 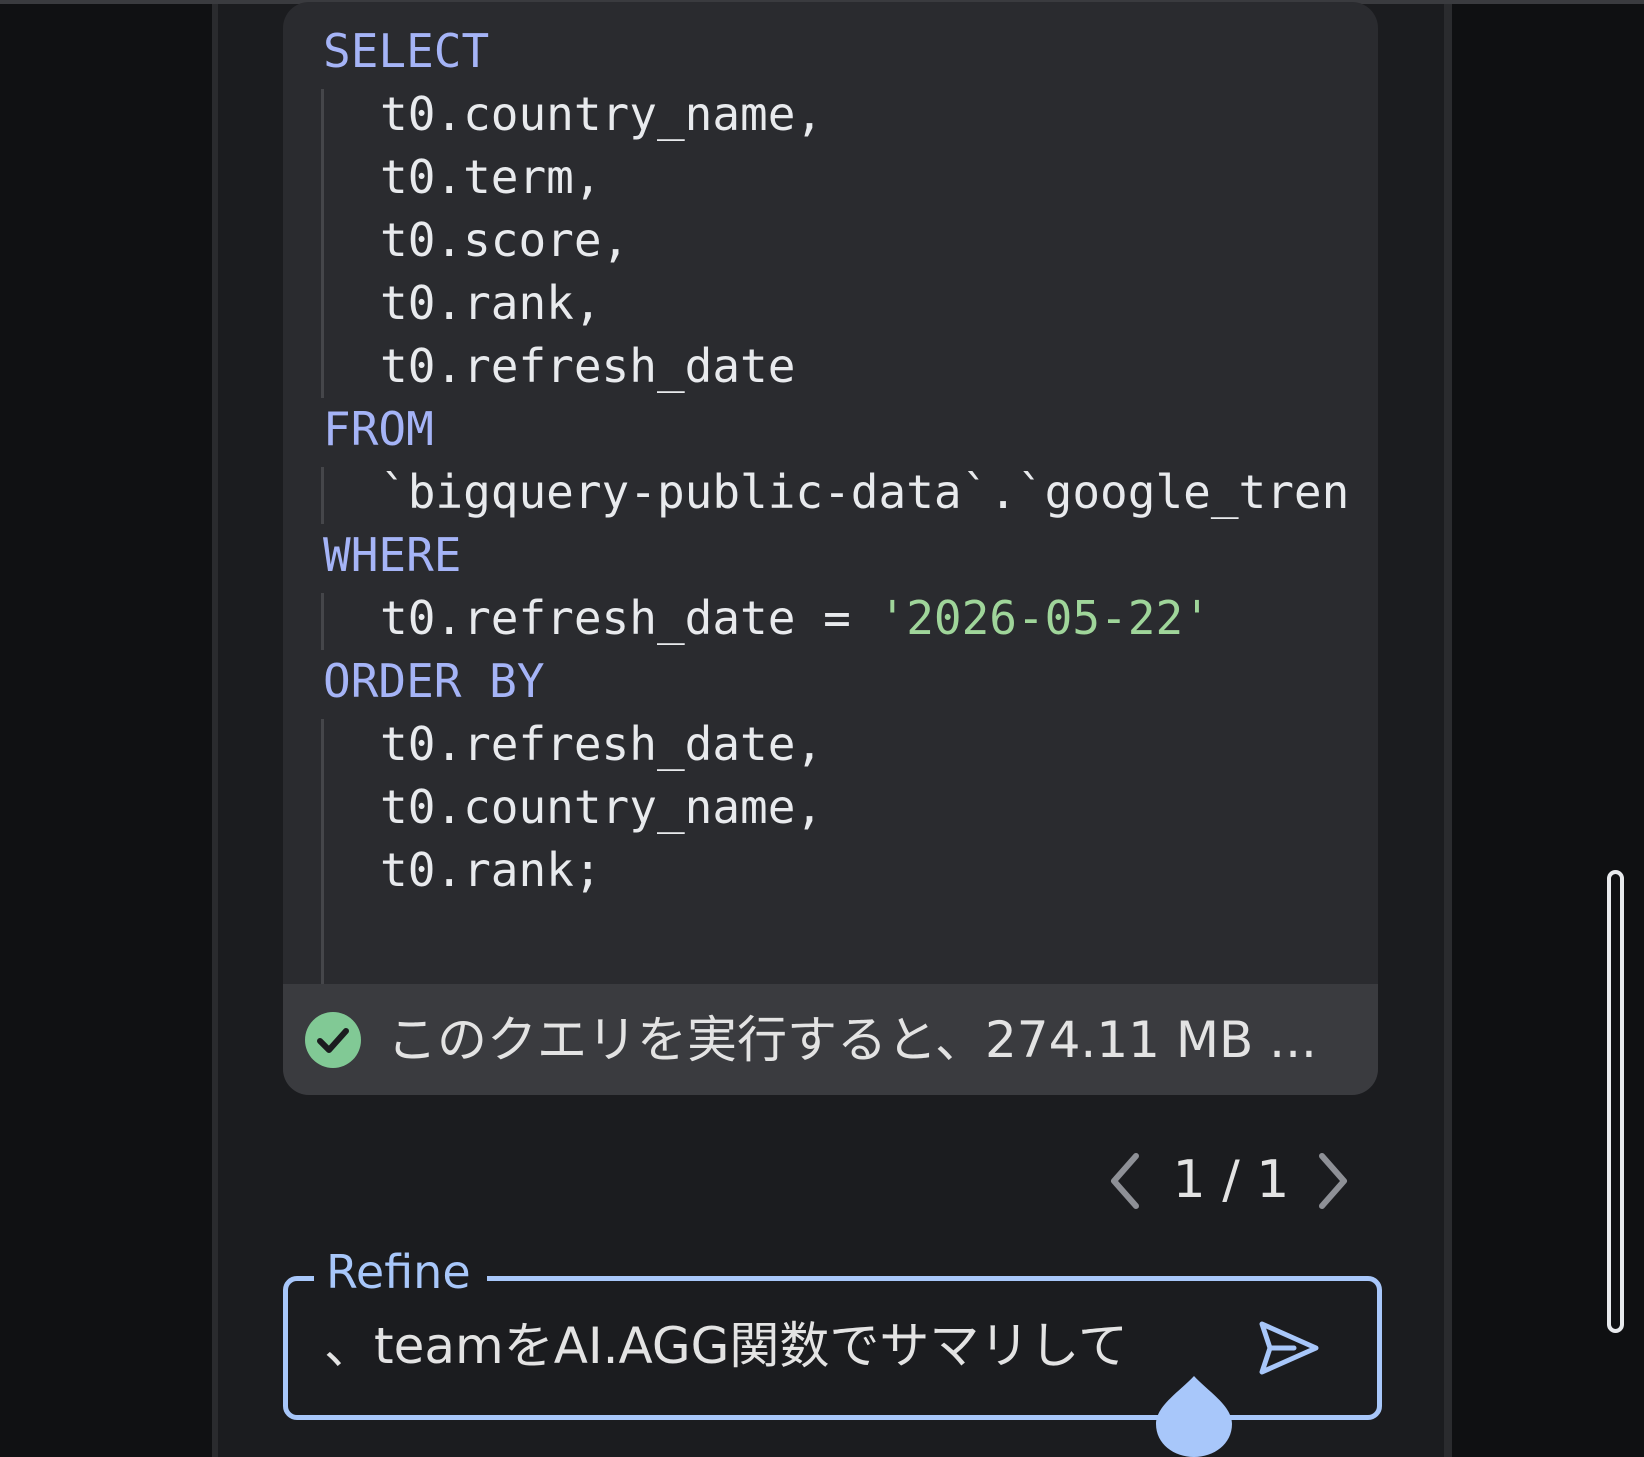 What do you see at coordinates (333, 1040) in the screenshot?
I see `check-circle-icon` at bounding box center [333, 1040].